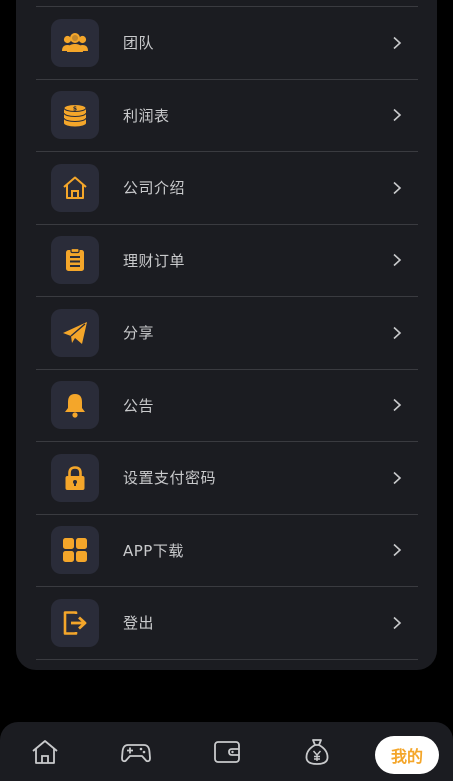 The image size is (453, 781). Describe the element at coordinates (75, 550) in the screenshot. I see `grid-icon` at that location.